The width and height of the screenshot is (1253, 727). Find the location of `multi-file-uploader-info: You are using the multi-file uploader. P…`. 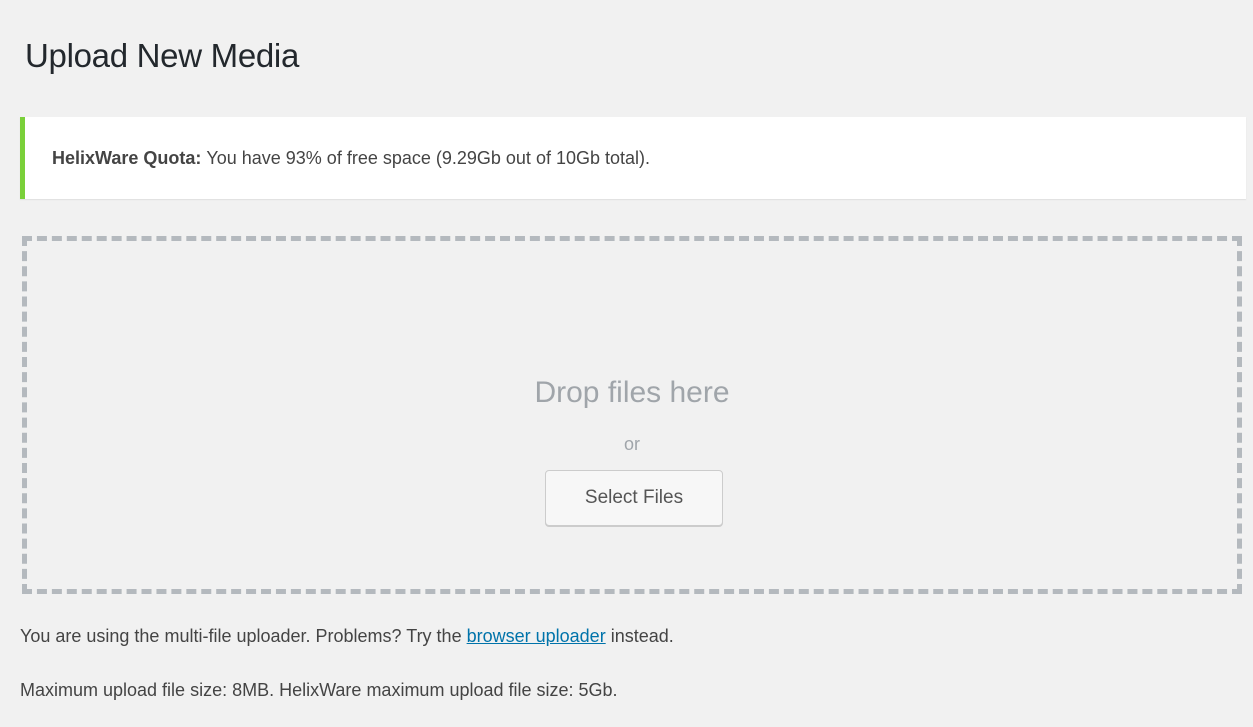

multi-file-uploader-info: You are using the multi-file uploader. P… is located at coordinates (347, 636).